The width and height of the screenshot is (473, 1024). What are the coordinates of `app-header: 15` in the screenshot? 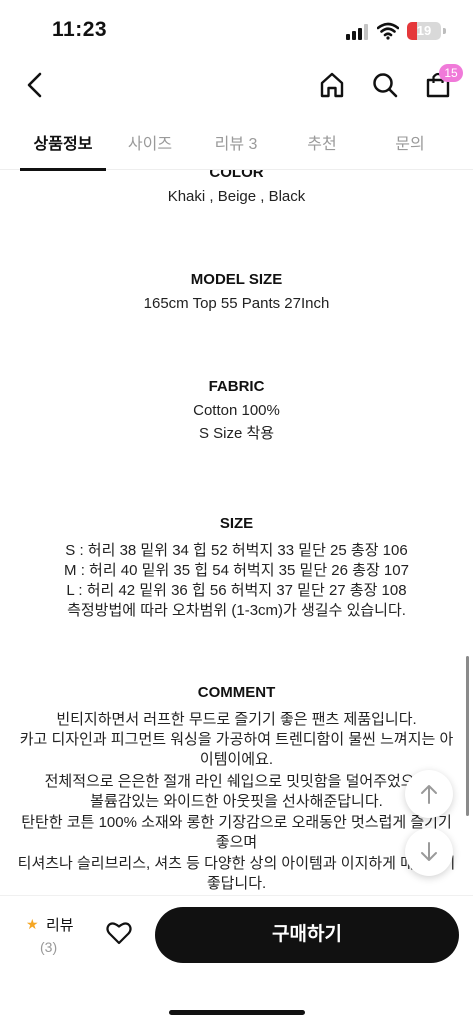 It's located at (236, 85).